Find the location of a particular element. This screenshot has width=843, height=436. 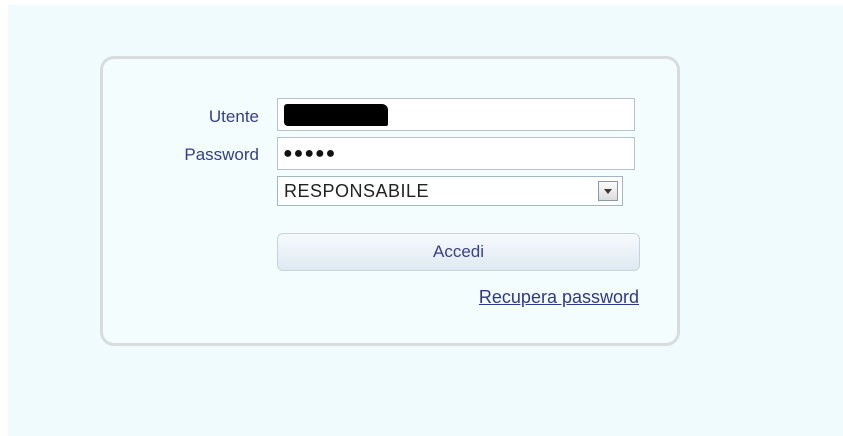

password-field: ●●●●● is located at coordinates (456, 153).